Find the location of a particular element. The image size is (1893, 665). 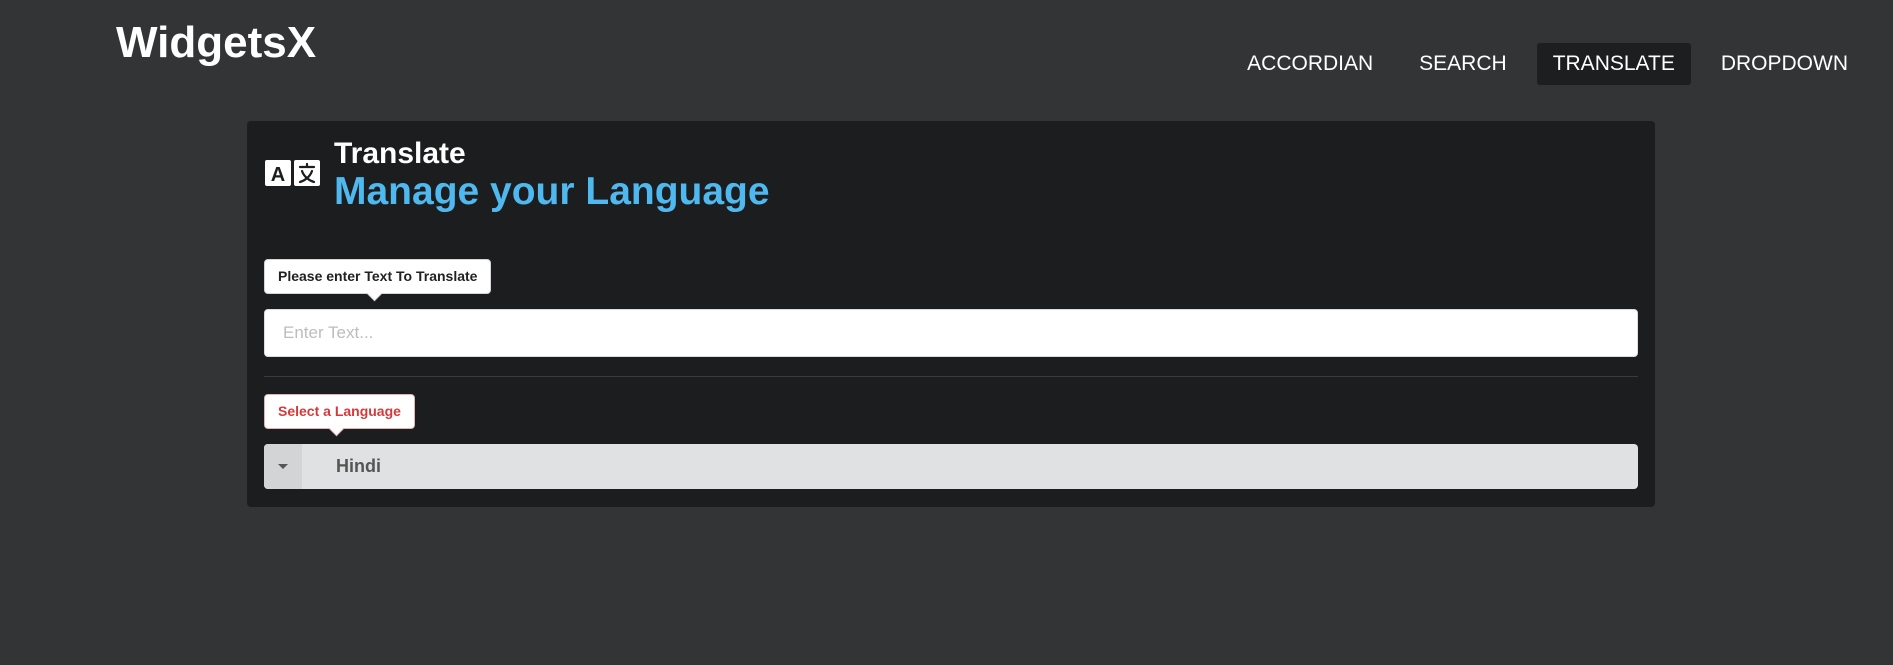

nav-item-accordian: ACCORDIAN is located at coordinates (1310, 64).